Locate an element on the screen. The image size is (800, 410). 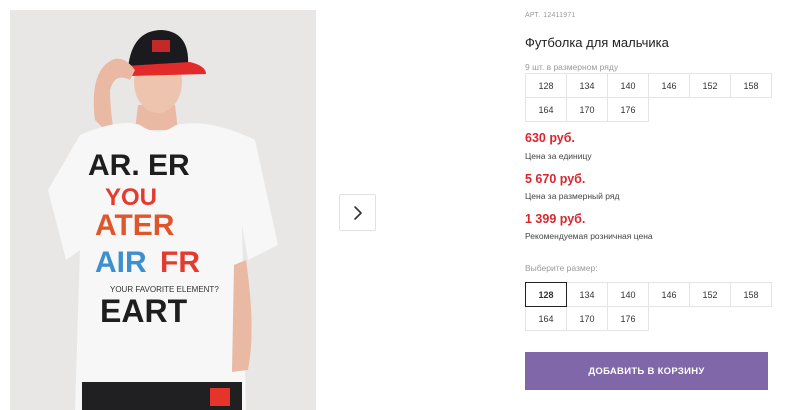
size-option-164: 164 is located at coordinates (546, 318).